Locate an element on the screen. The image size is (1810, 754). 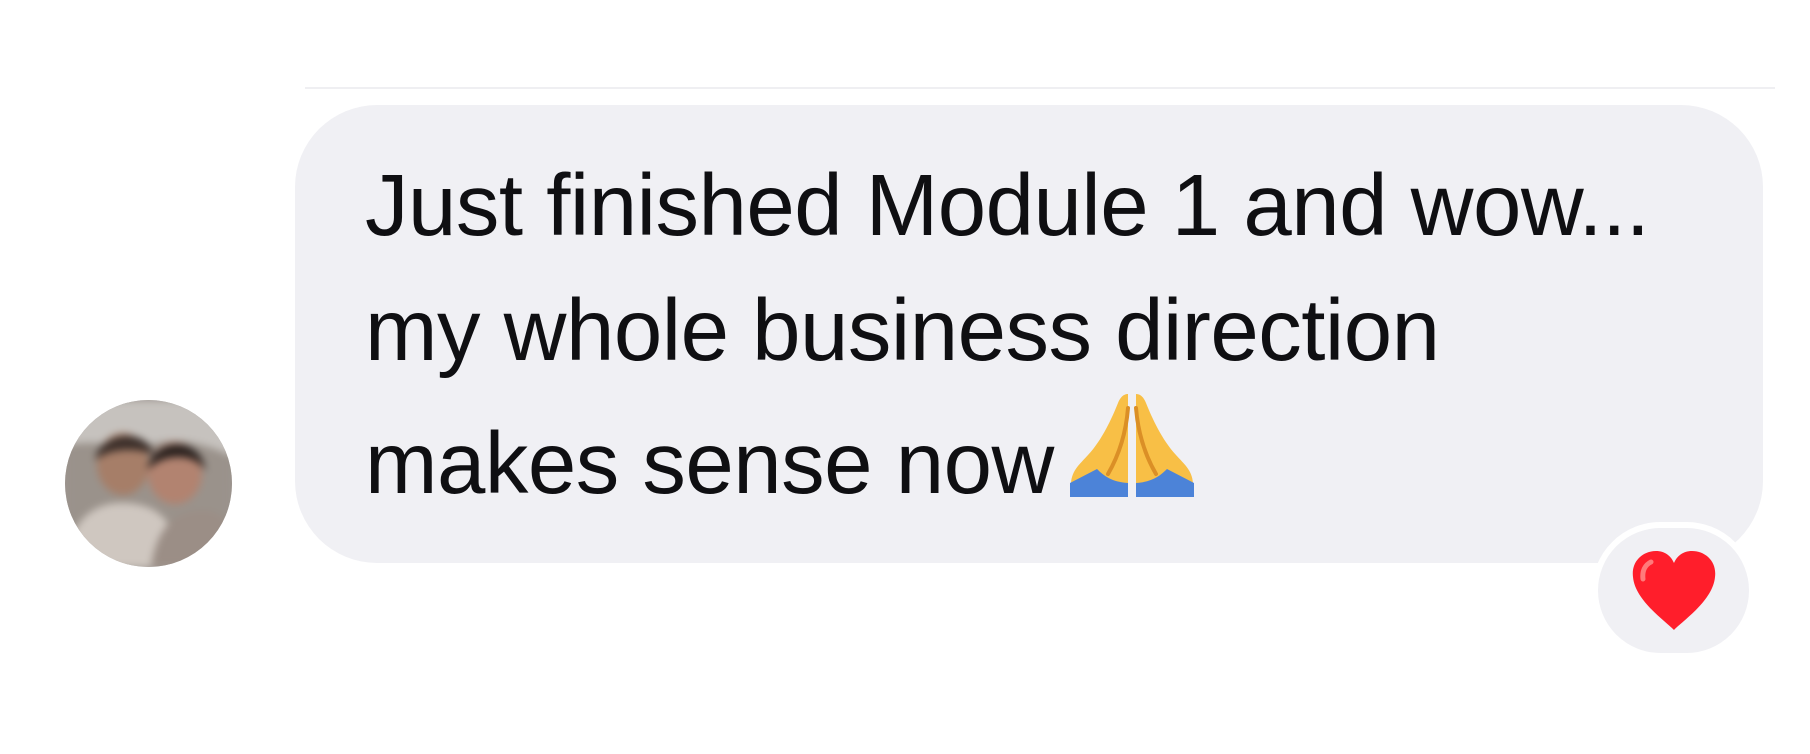
message-divider is located at coordinates (1040, 88).